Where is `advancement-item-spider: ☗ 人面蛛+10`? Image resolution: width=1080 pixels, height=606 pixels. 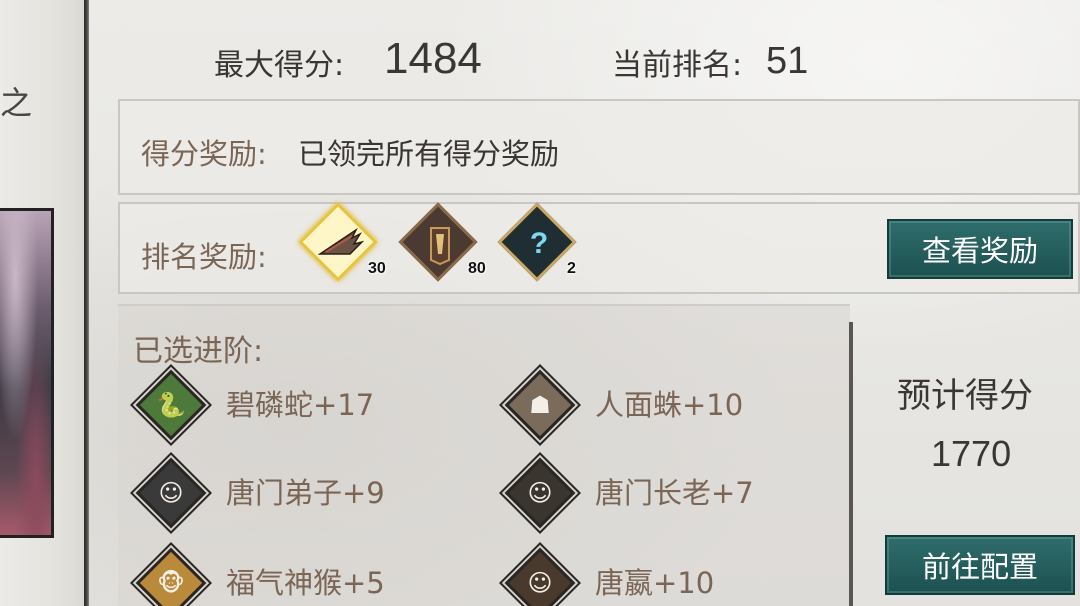 advancement-item-spider: ☗ 人面蛛+10 is located at coordinates (655, 406).